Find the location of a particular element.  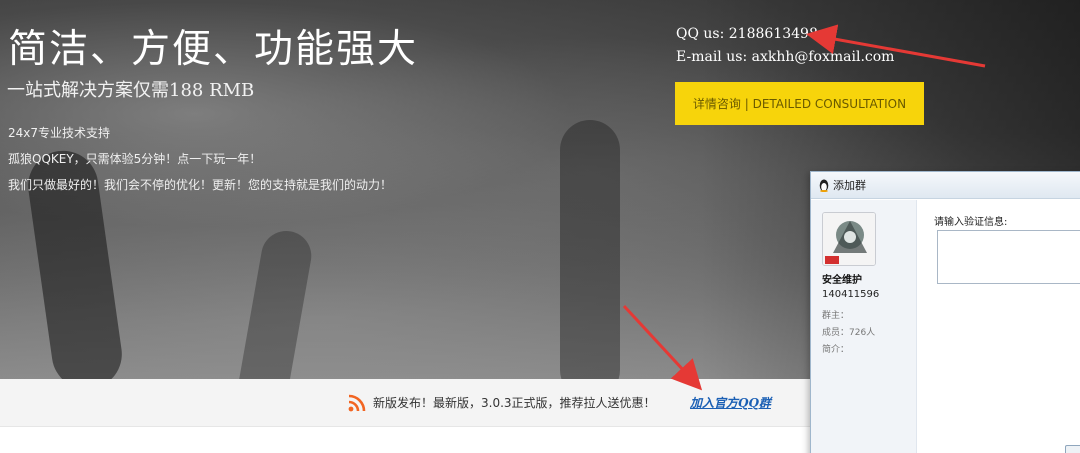

verify-message-input is located at coordinates (1008, 257).